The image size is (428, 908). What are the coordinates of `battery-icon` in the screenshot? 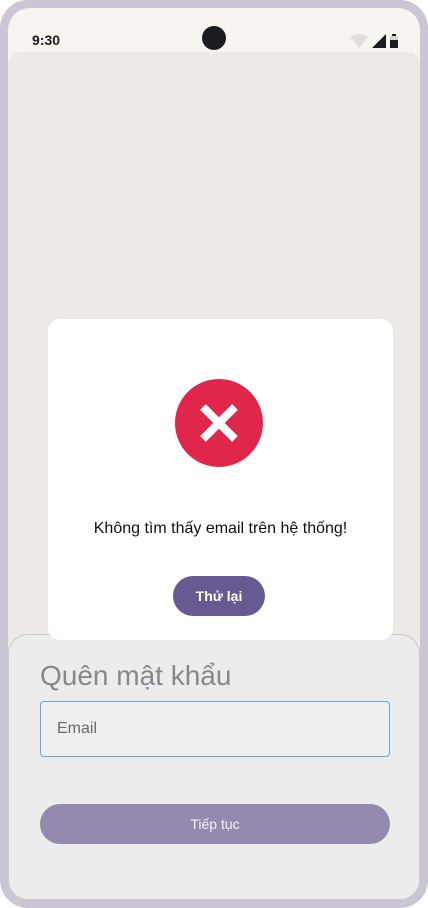 It's located at (394, 41).